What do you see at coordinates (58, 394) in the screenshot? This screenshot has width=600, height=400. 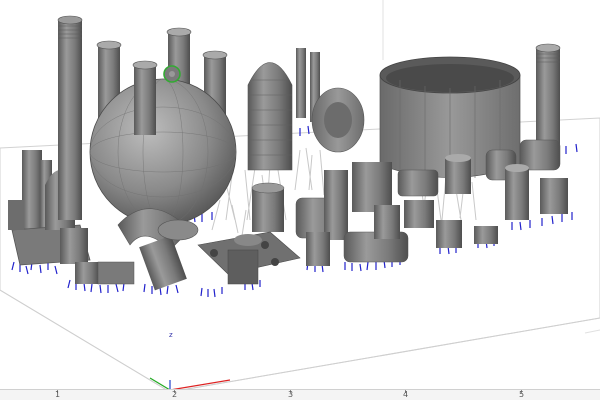 I see `ruler-tick-label: 1` at bounding box center [58, 394].